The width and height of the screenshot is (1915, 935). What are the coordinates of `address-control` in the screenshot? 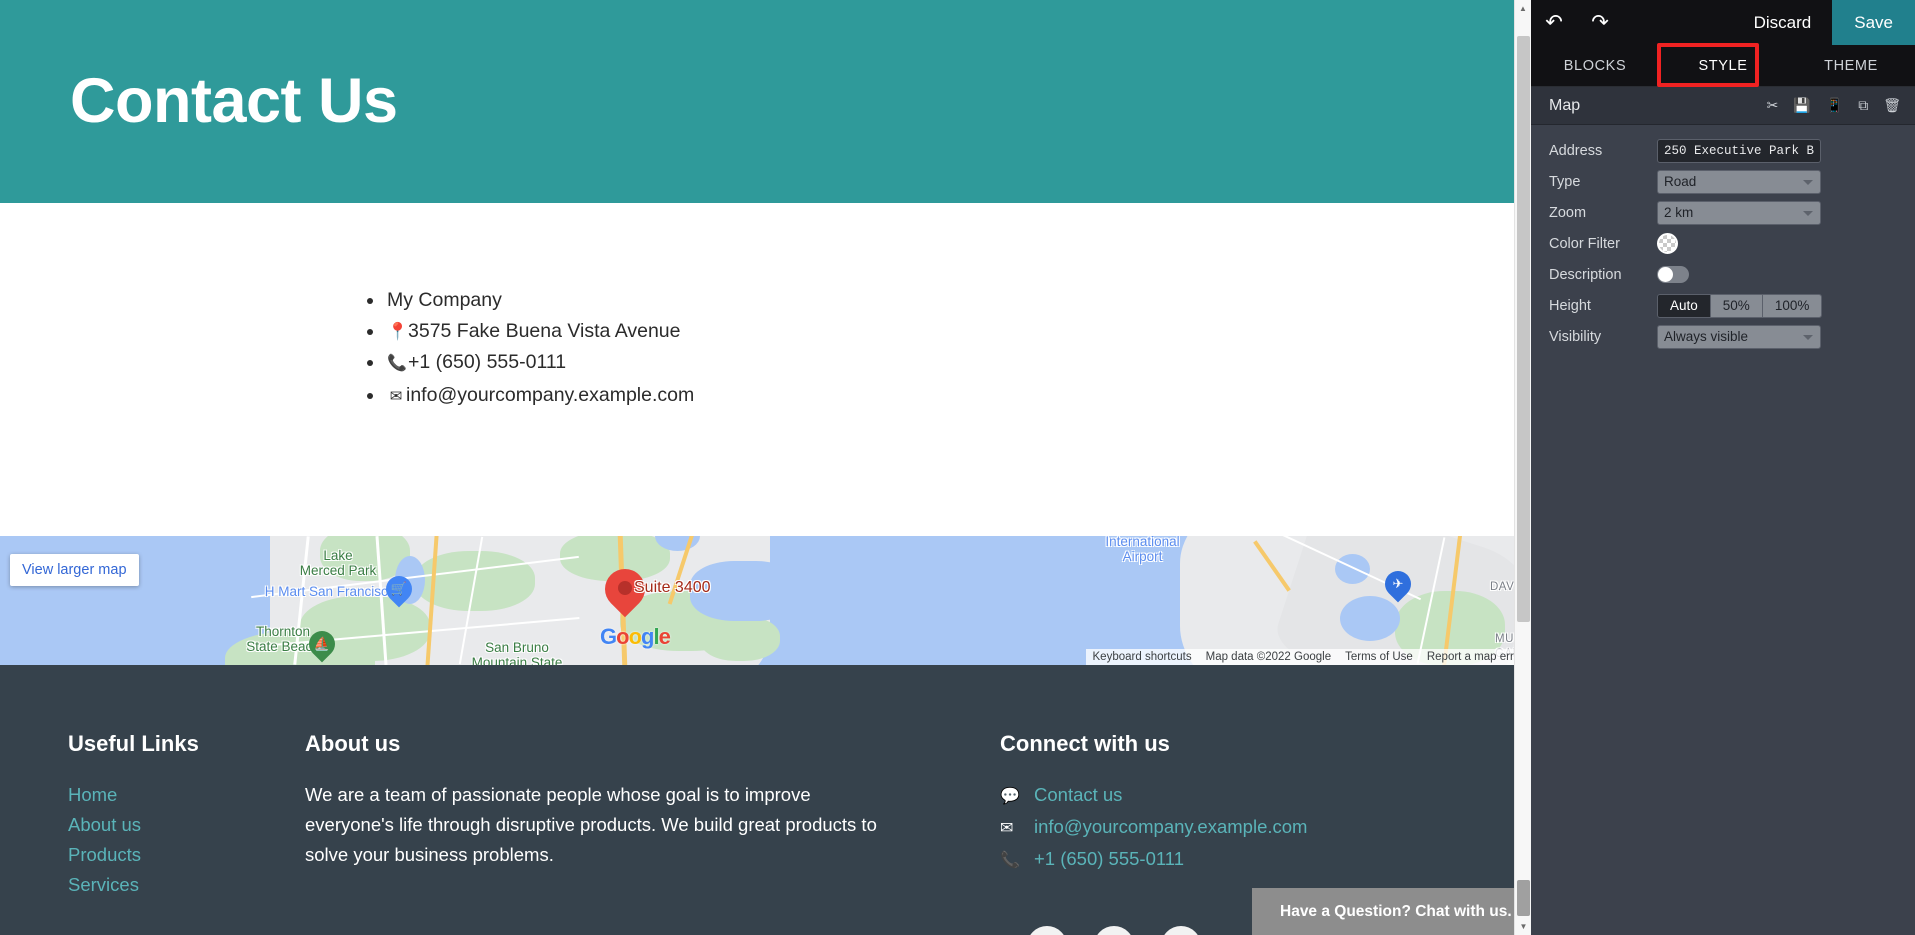 It's located at (1778, 150).